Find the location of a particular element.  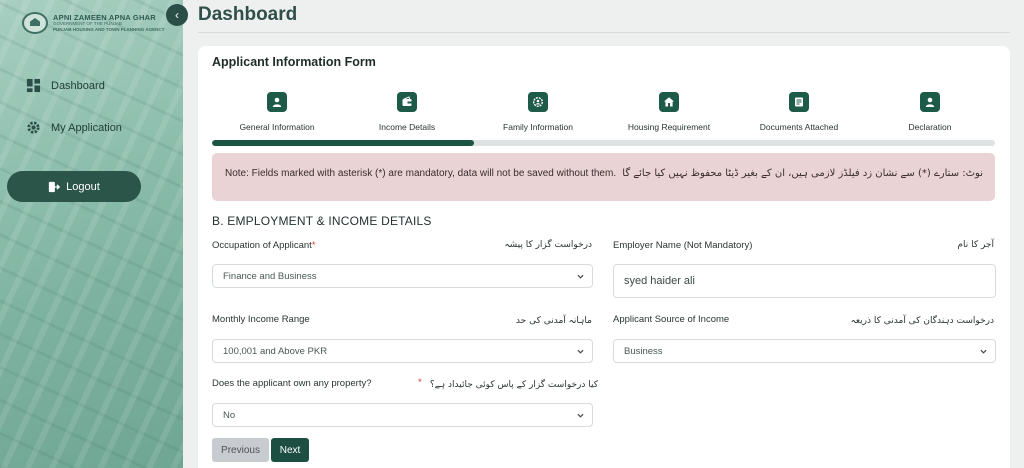

step-label: Family Information is located at coordinates (538, 127).